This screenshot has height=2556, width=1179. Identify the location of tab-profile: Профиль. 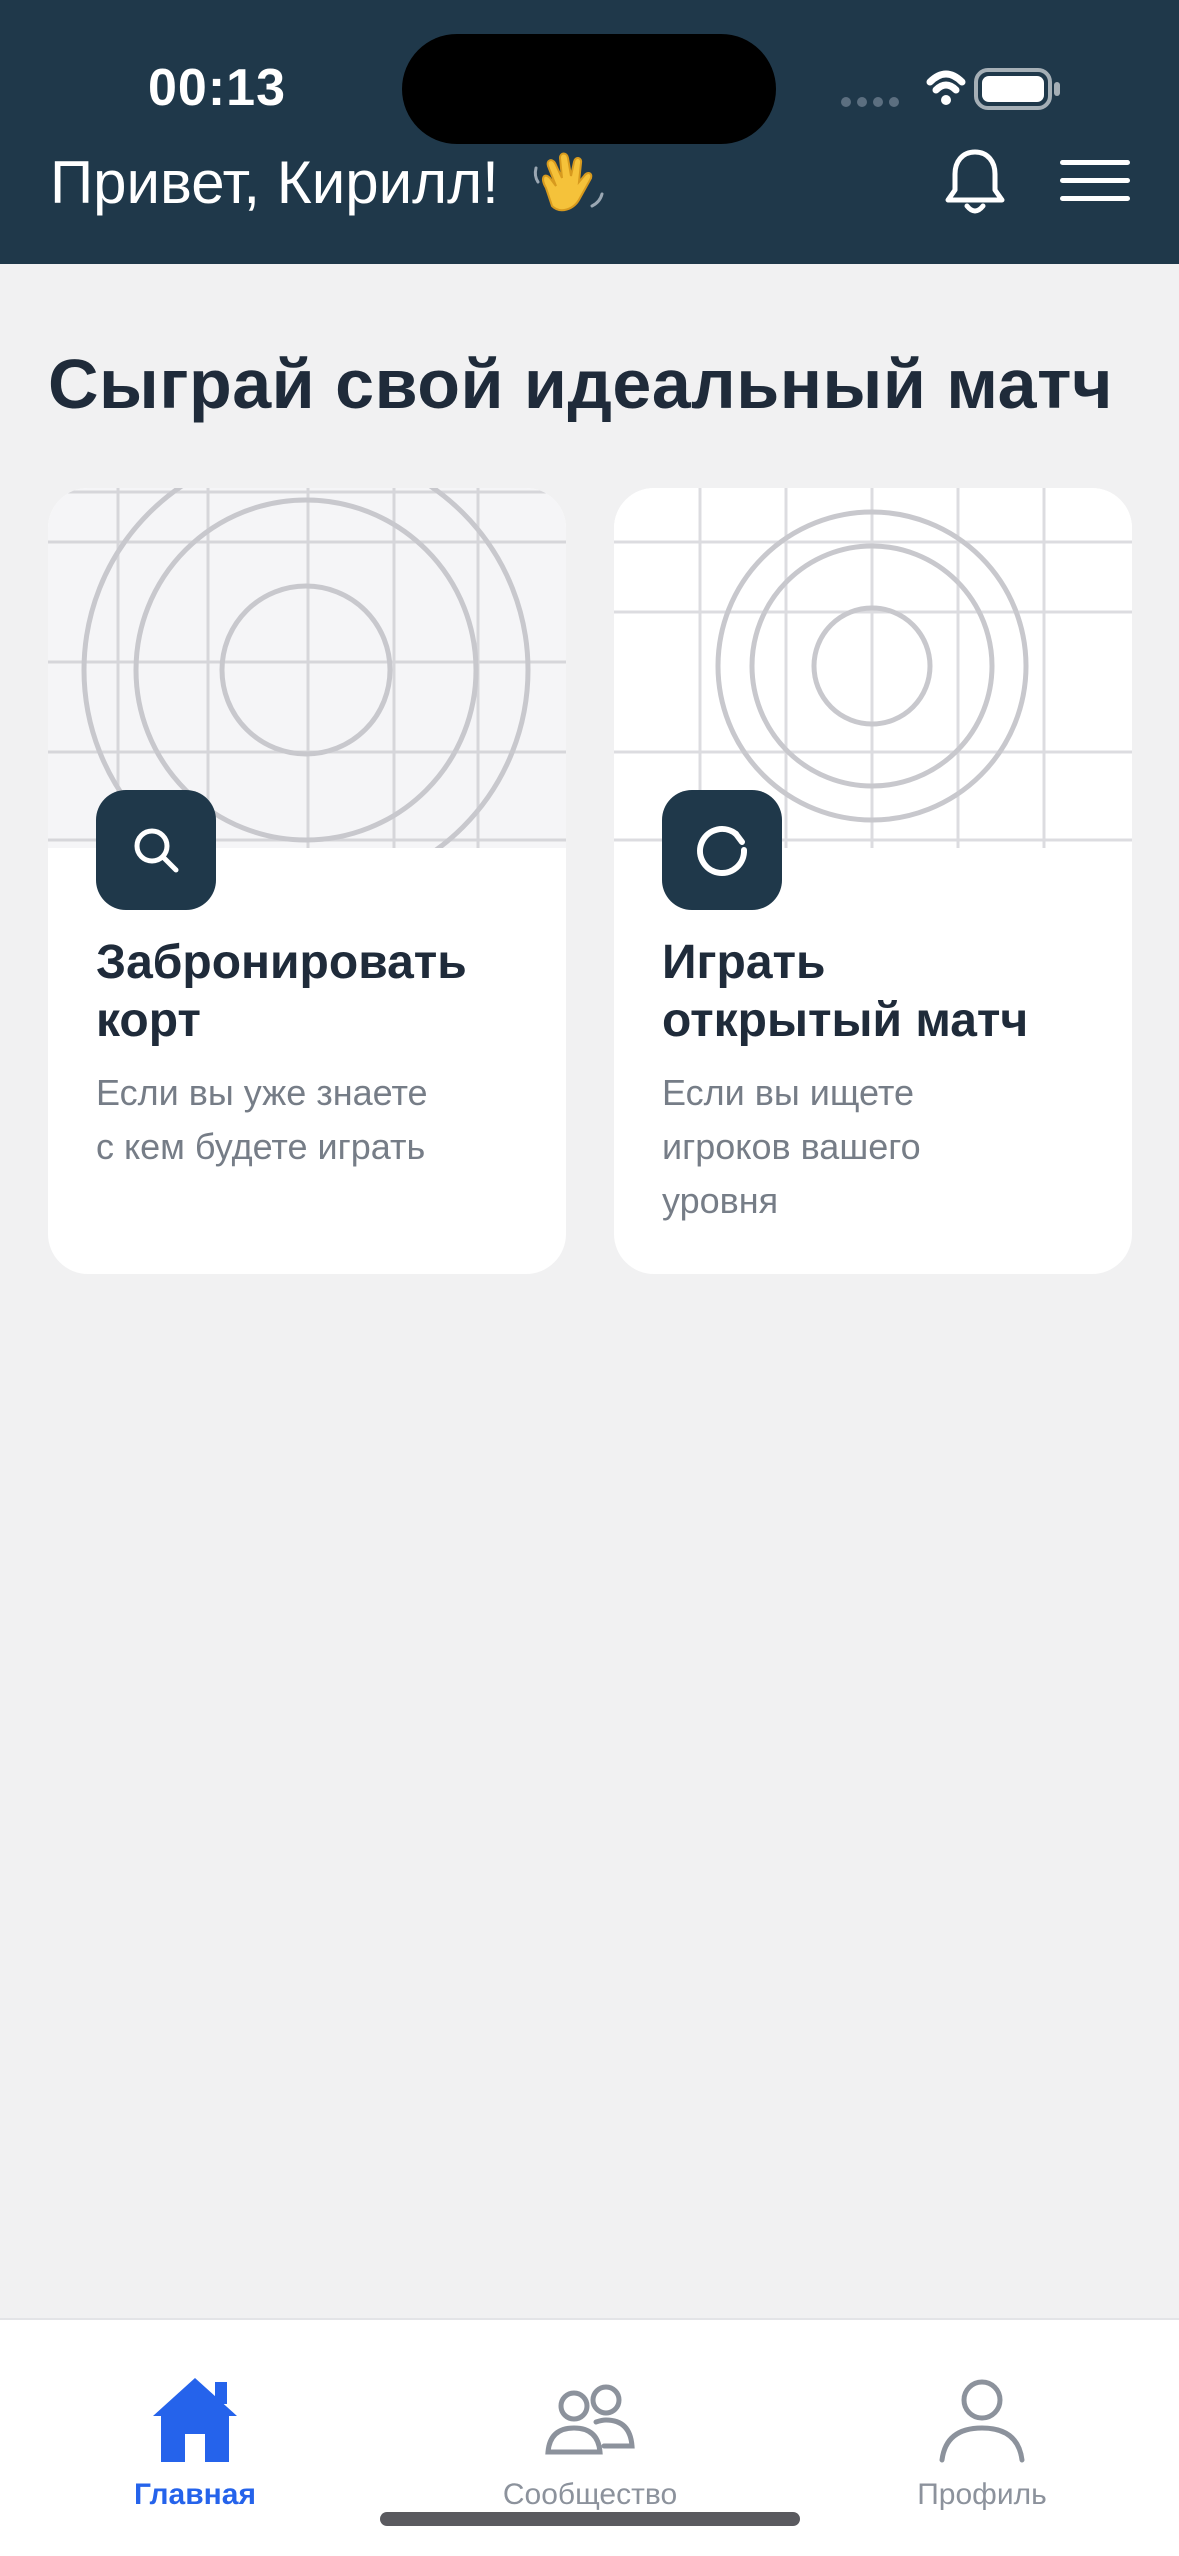
(982, 2420).